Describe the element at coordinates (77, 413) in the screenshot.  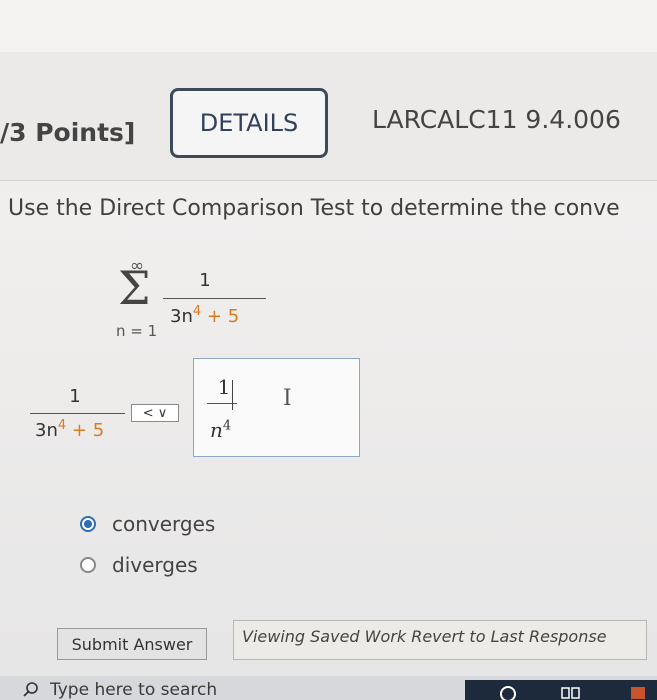
I see `left-fraction-bar` at that location.